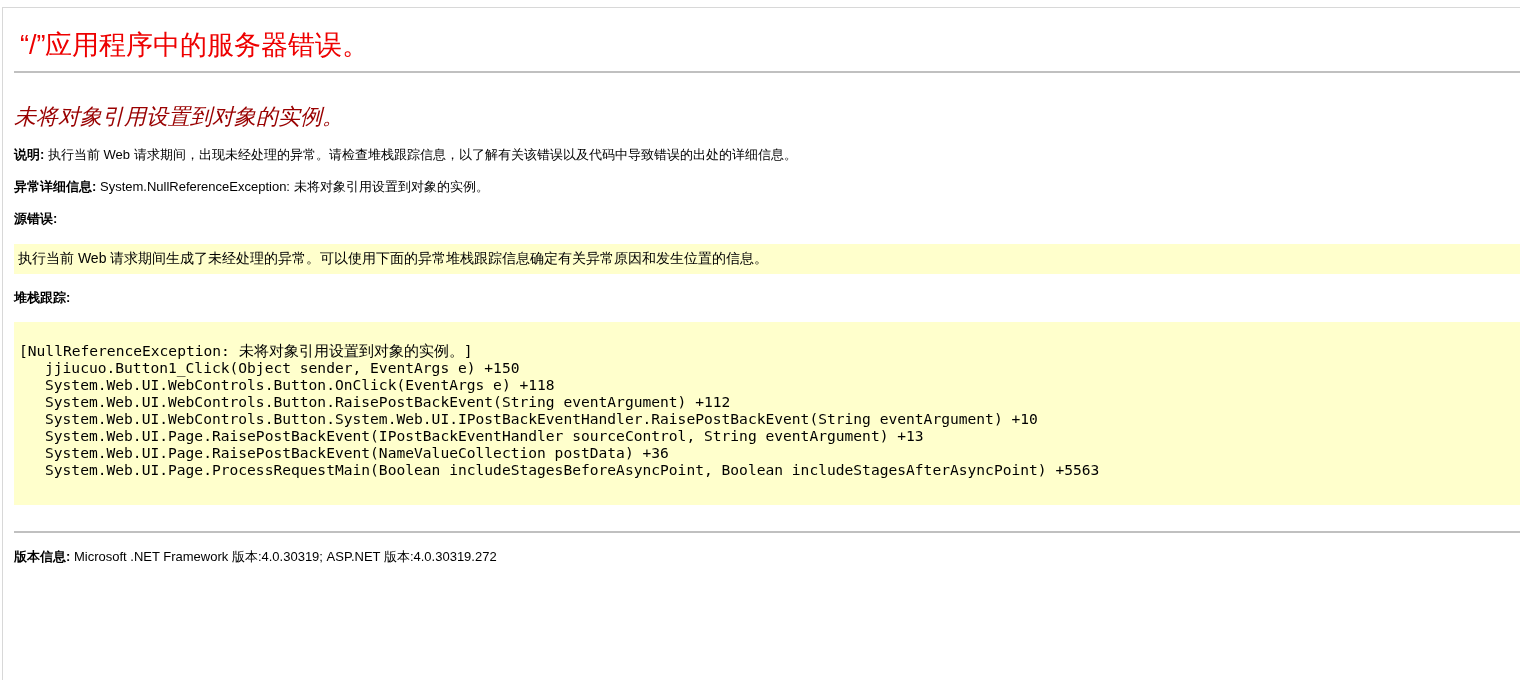 The height and width of the screenshot is (681, 1520). What do you see at coordinates (195, 45) in the screenshot?
I see `page-title: “/”应用程序中的服务器错误。` at bounding box center [195, 45].